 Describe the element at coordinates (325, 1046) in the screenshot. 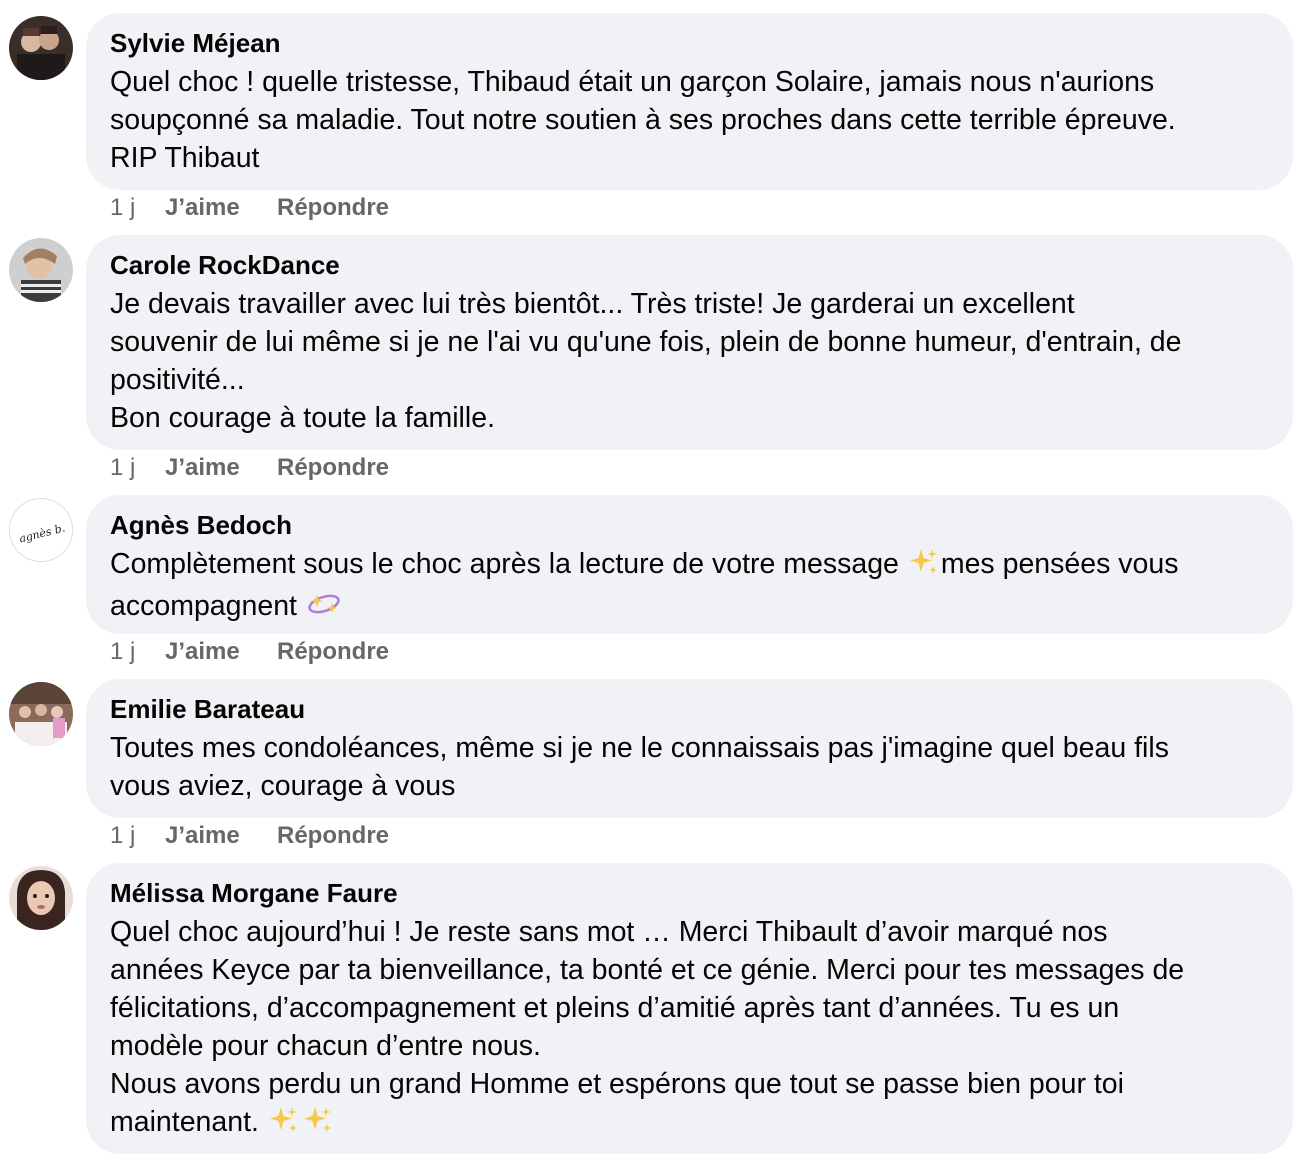

I see `comment-line: modèle pour chacun d’entre nous.` at that location.